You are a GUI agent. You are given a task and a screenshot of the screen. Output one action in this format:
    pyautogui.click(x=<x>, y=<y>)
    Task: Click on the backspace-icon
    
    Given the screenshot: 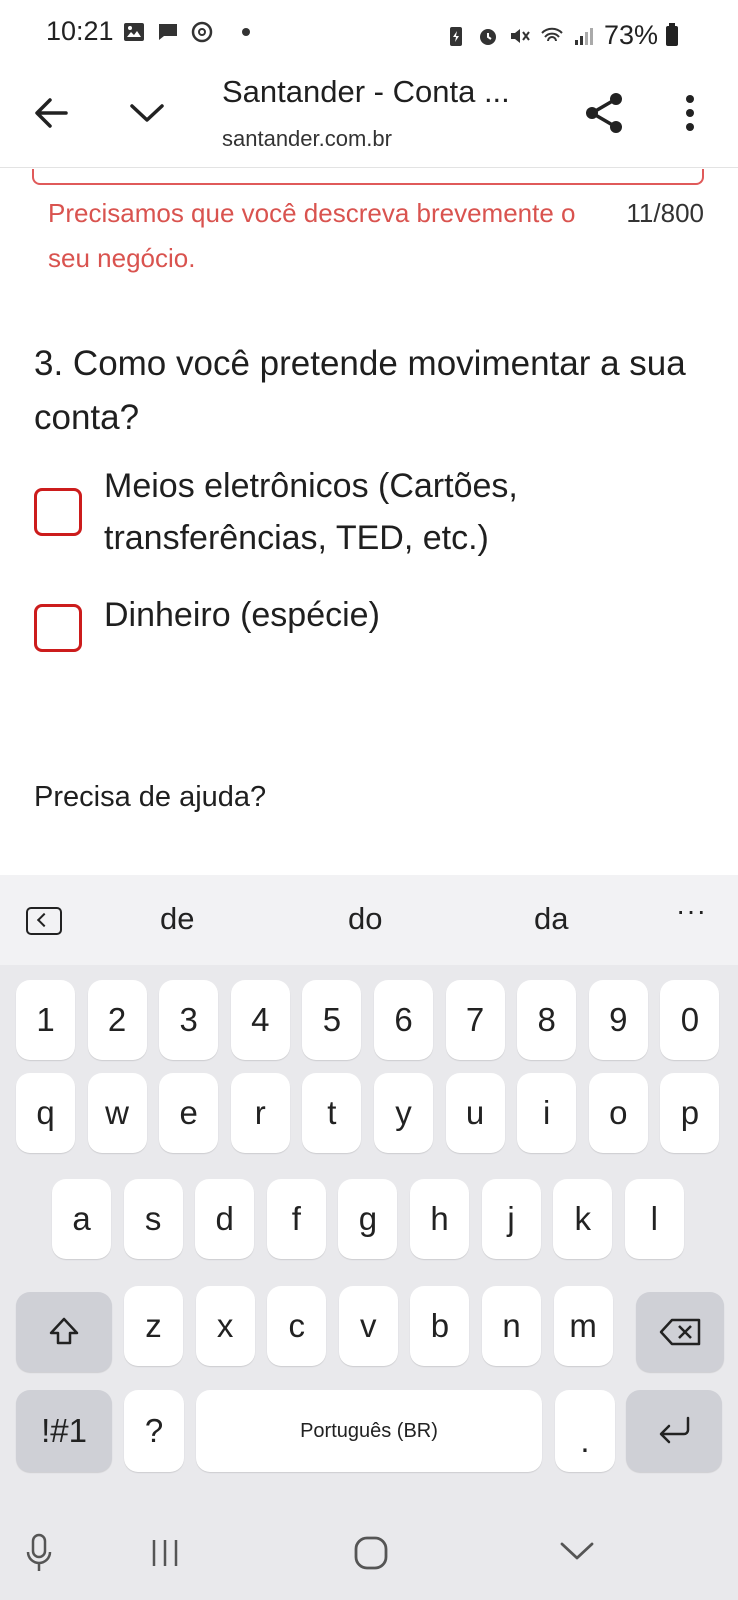 What is the action you would take?
    pyautogui.click(x=680, y=1332)
    